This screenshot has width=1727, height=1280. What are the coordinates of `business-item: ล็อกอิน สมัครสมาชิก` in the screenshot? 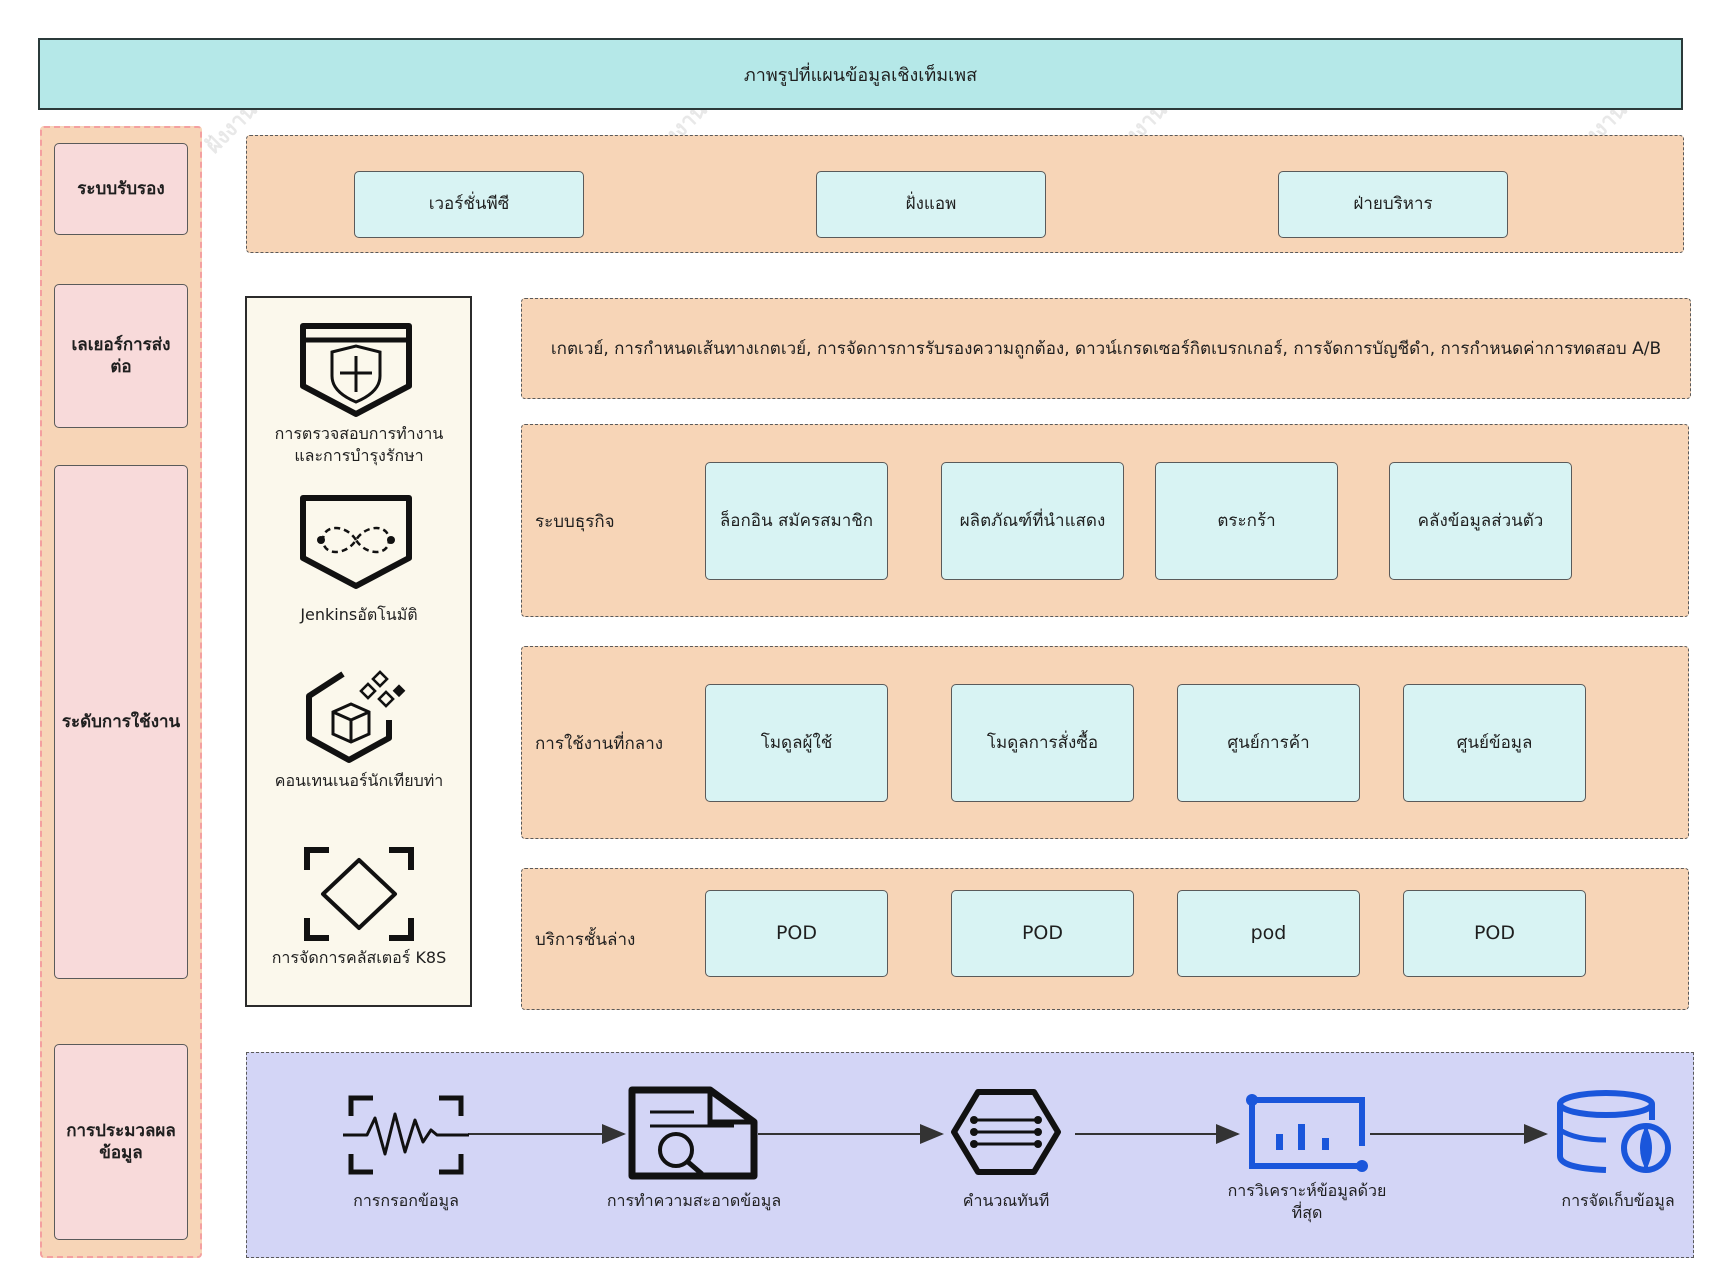 It's located at (796, 521).